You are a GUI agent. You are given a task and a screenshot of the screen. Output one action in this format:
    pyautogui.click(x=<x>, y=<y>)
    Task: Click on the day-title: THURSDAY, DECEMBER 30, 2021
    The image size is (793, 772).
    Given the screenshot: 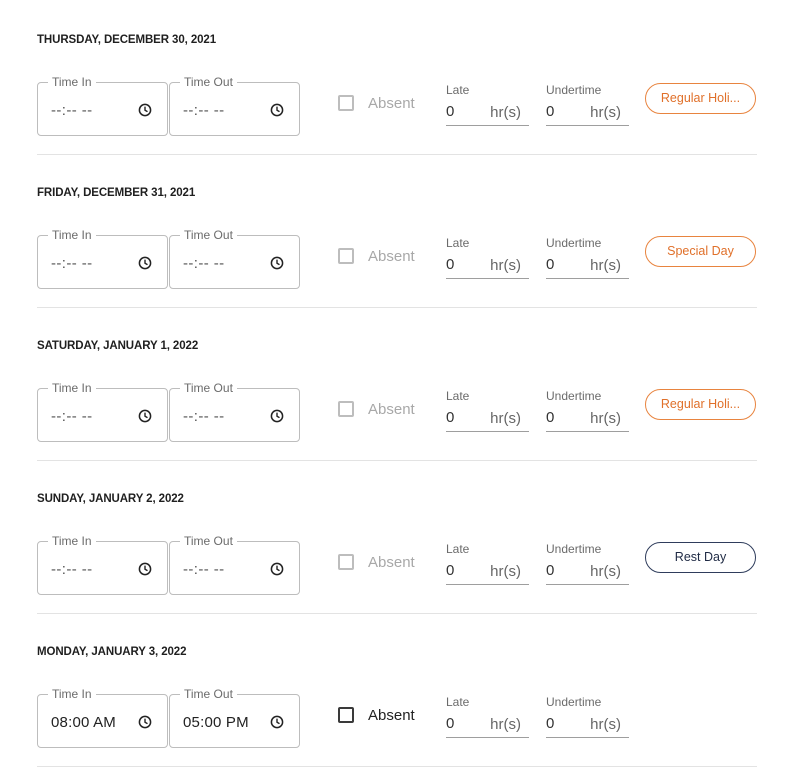 What is the action you would take?
    pyautogui.click(x=127, y=40)
    